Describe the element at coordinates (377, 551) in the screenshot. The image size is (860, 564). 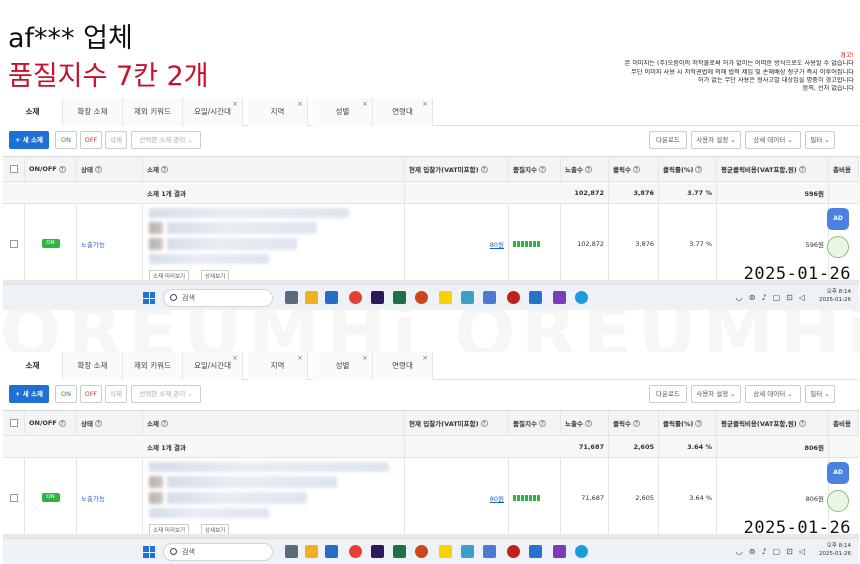
I see `premiere-icon` at that location.